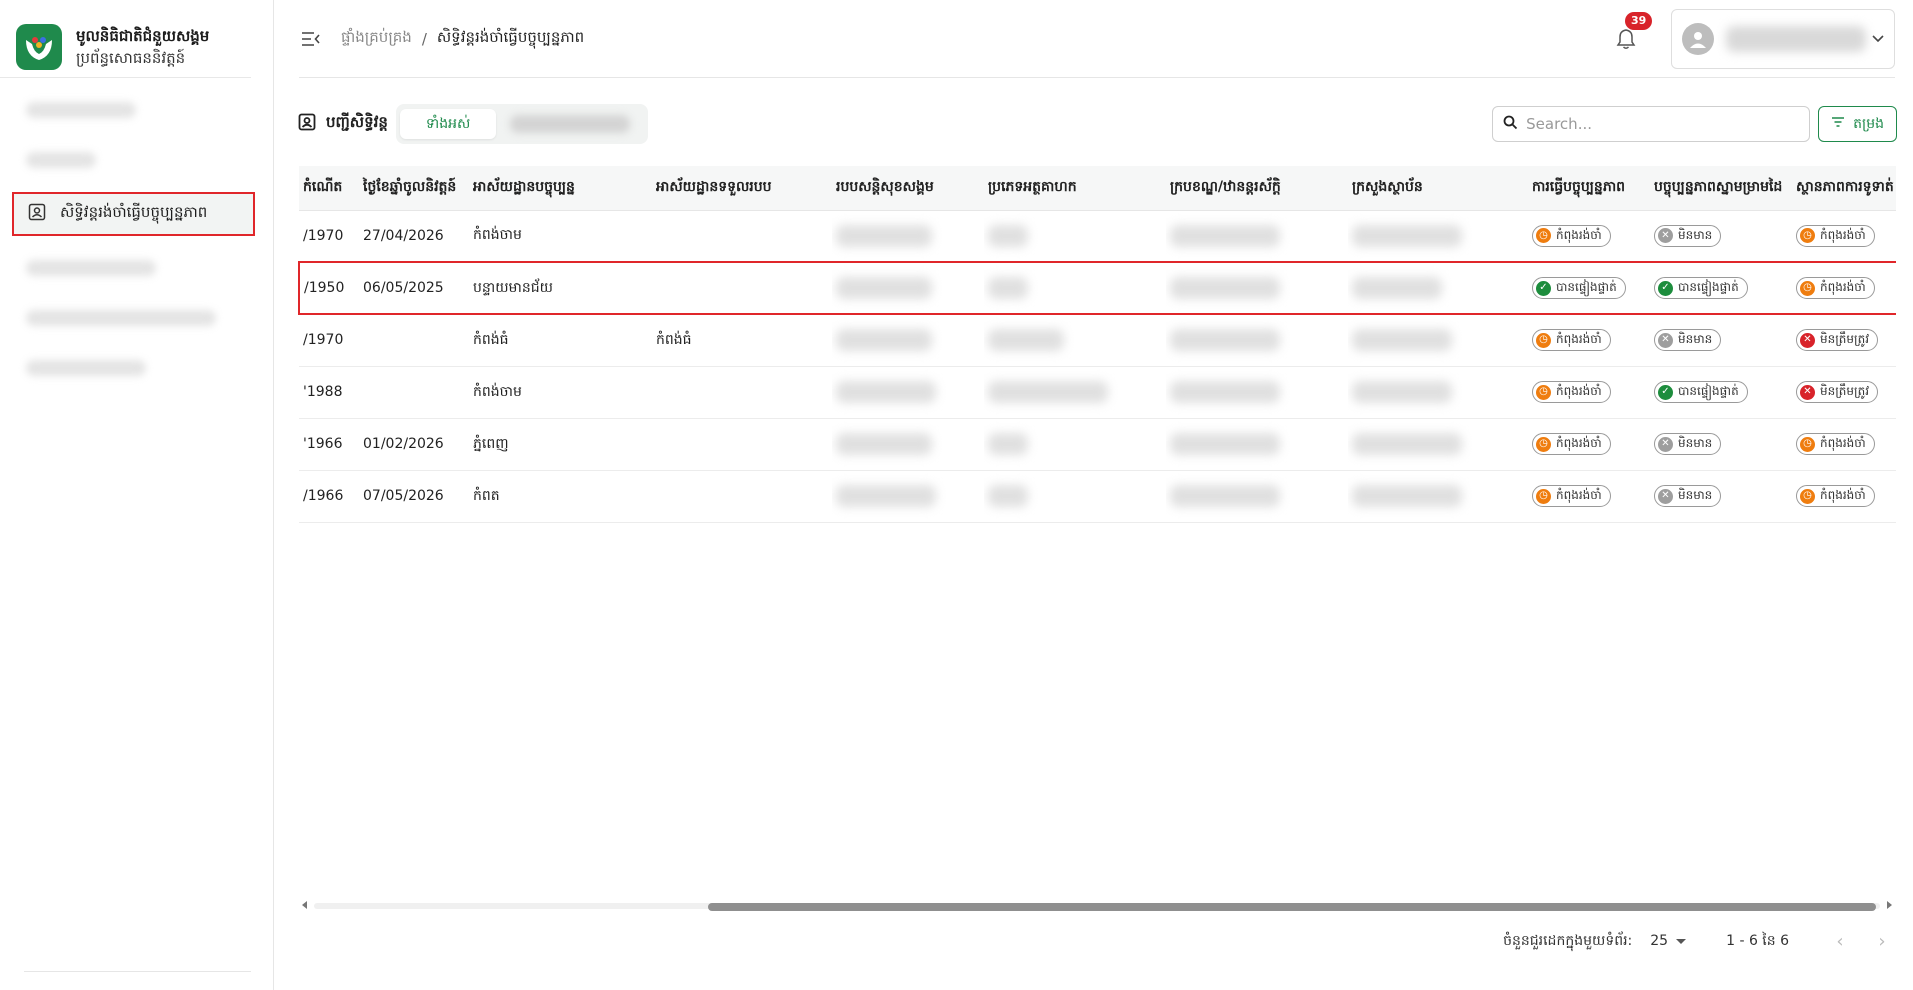  What do you see at coordinates (908, 188) in the screenshot?
I see `column-header: របបសន្តិសុខសង្គម` at bounding box center [908, 188].